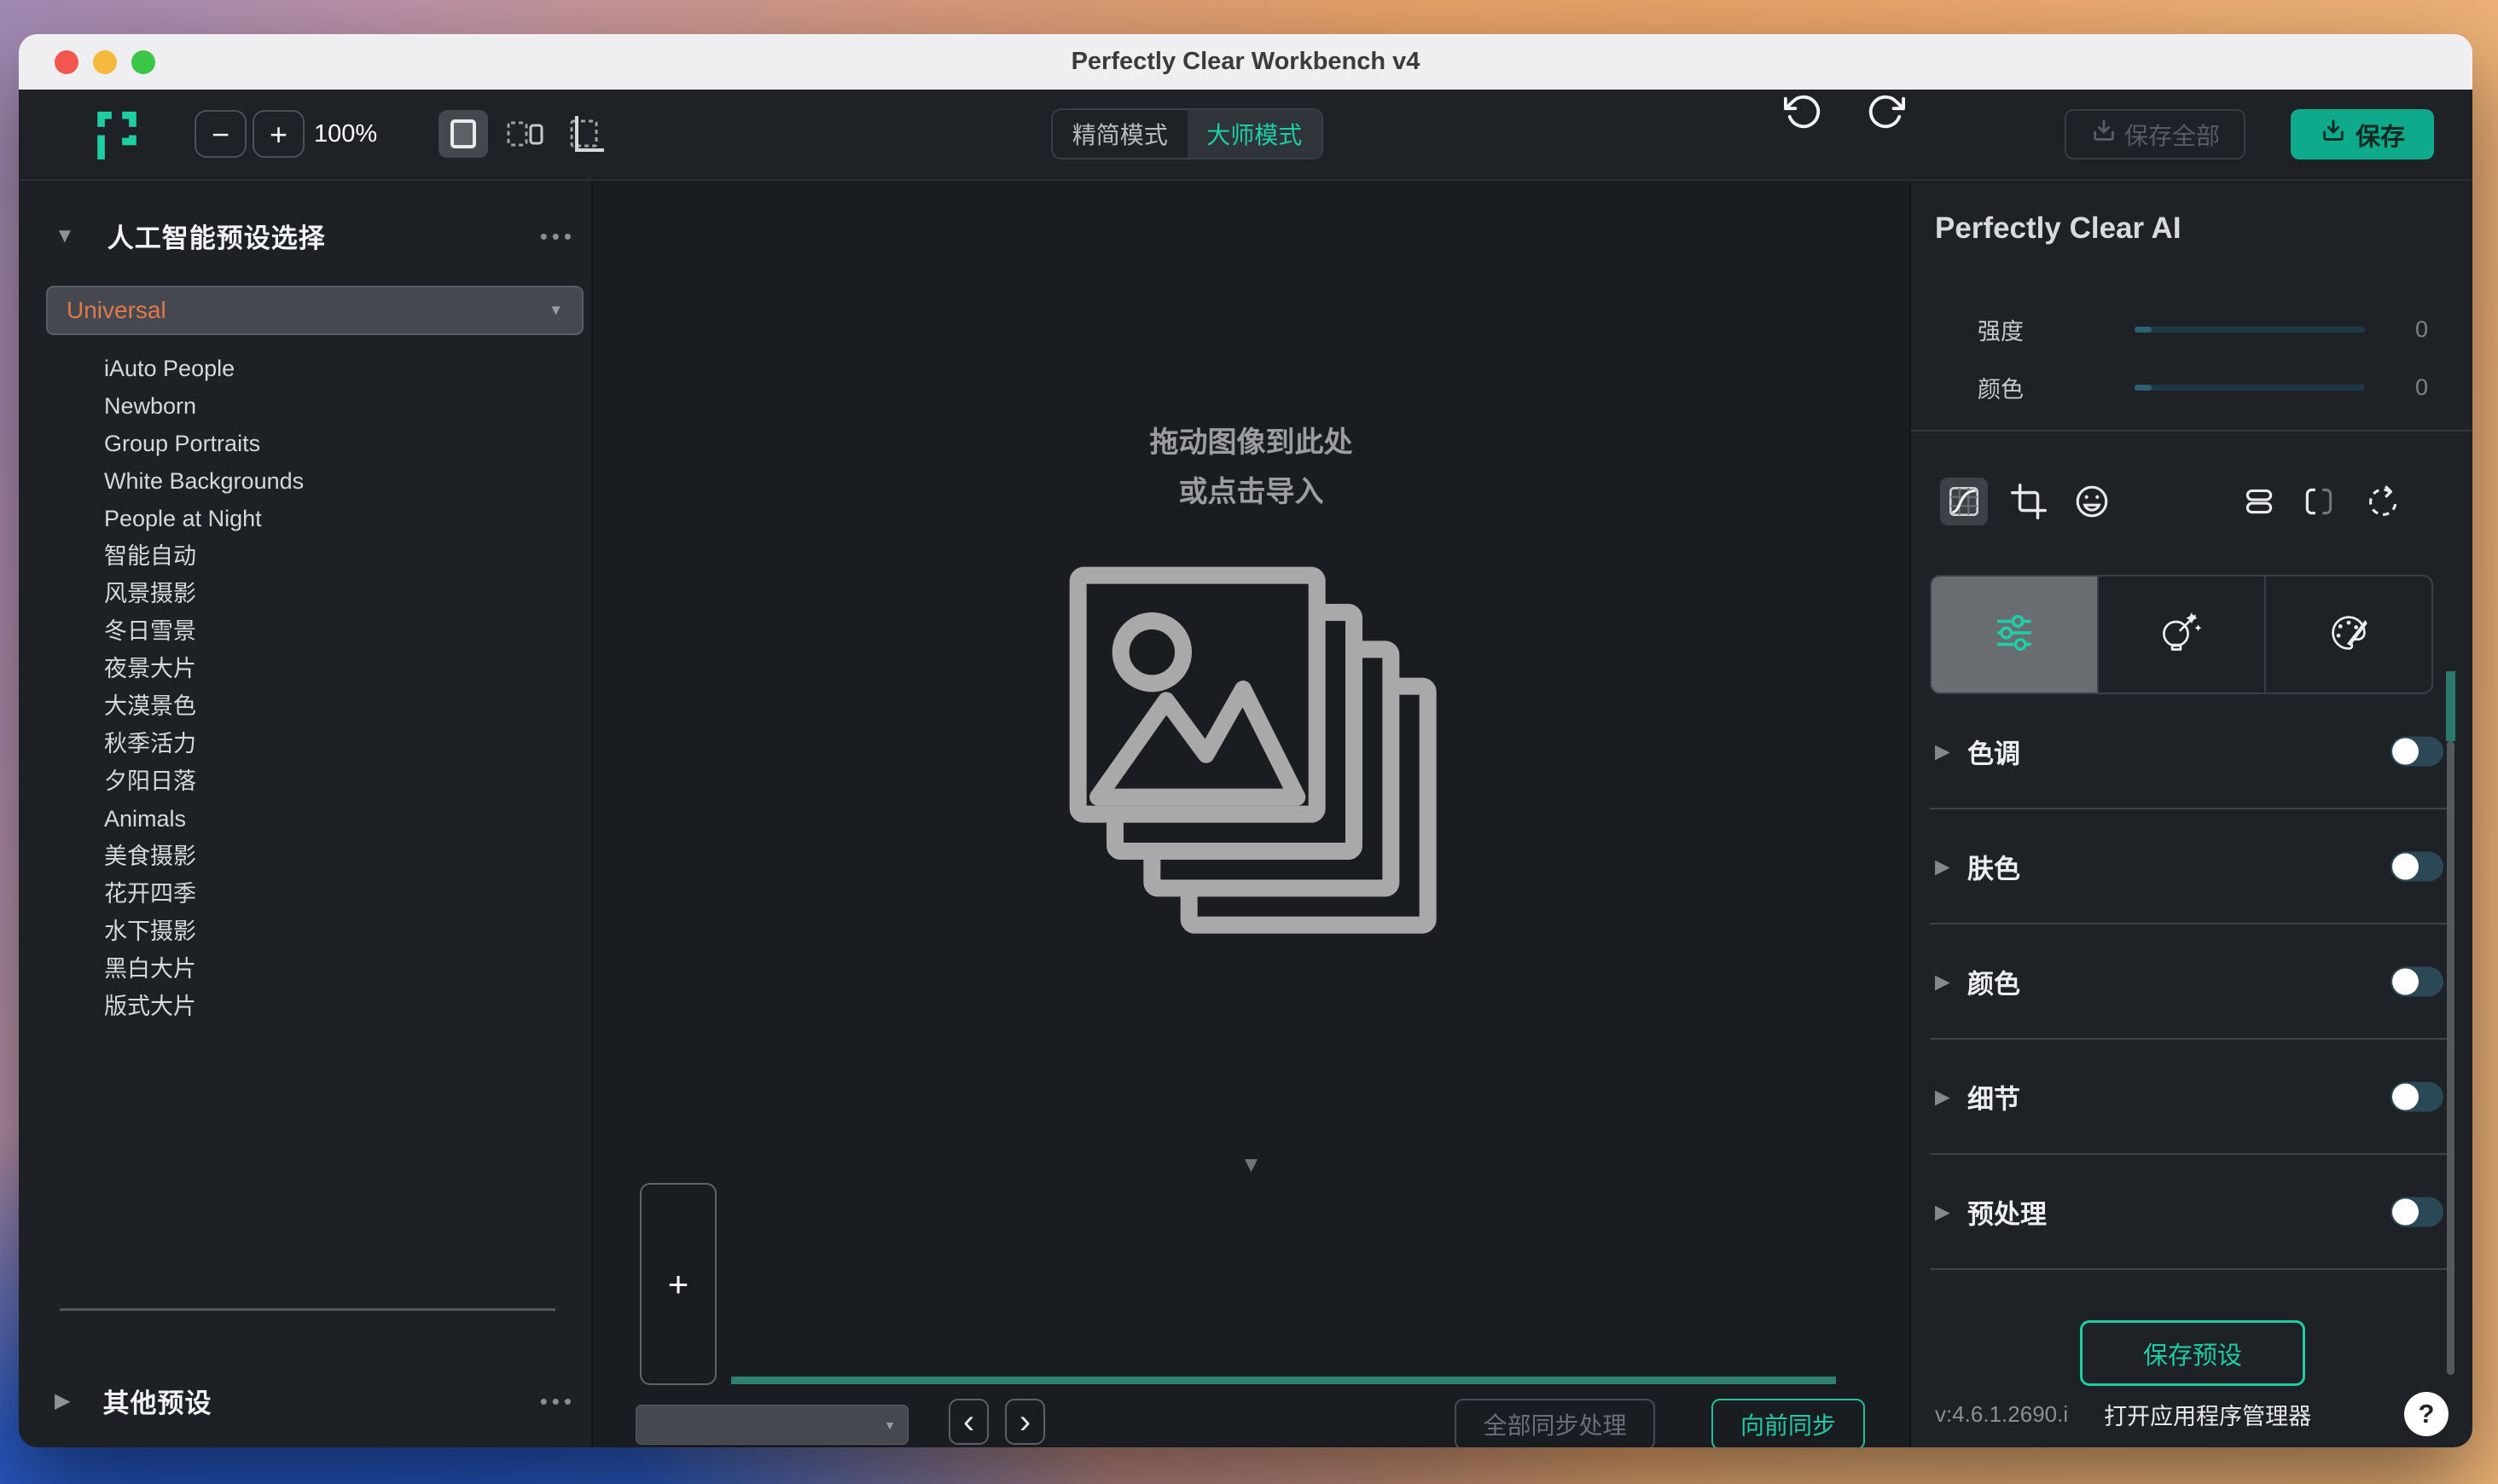 This screenshot has width=2498, height=1484. What do you see at coordinates (2191, 431) in the screenshot?
I see `panel-divider` at bounding box center [2191, 431].